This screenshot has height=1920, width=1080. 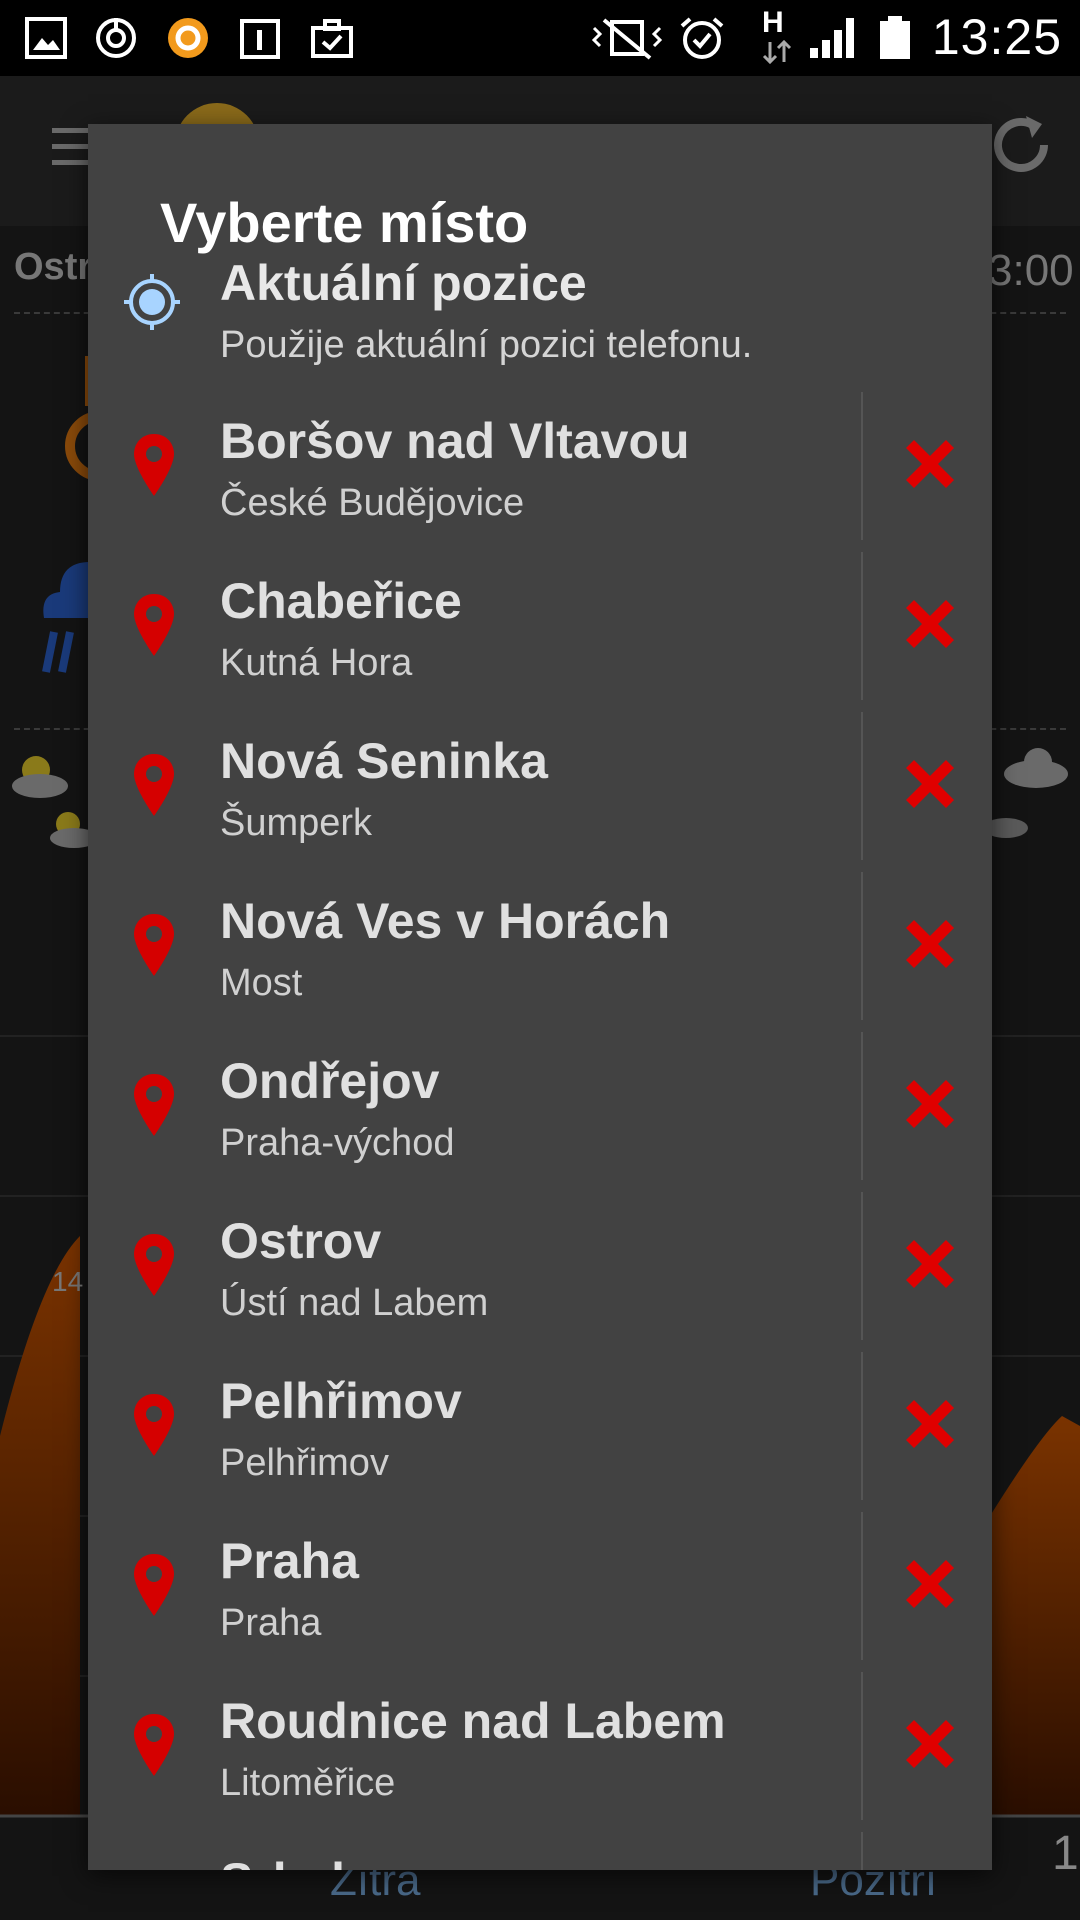 What do you see at coordinates (455, 441) in the screenshot?
I see `location-name: Boršov nad Vltavou` at bounding box center [455, 441].